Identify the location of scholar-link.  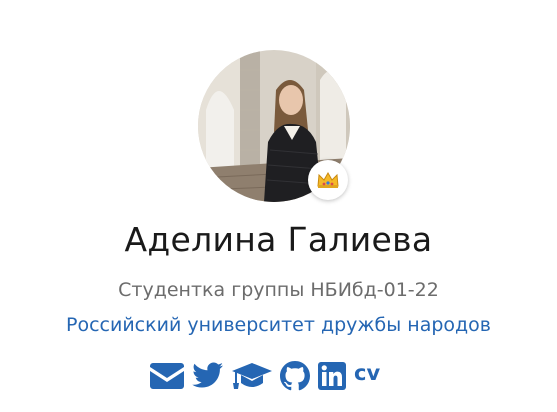
(252, 376).